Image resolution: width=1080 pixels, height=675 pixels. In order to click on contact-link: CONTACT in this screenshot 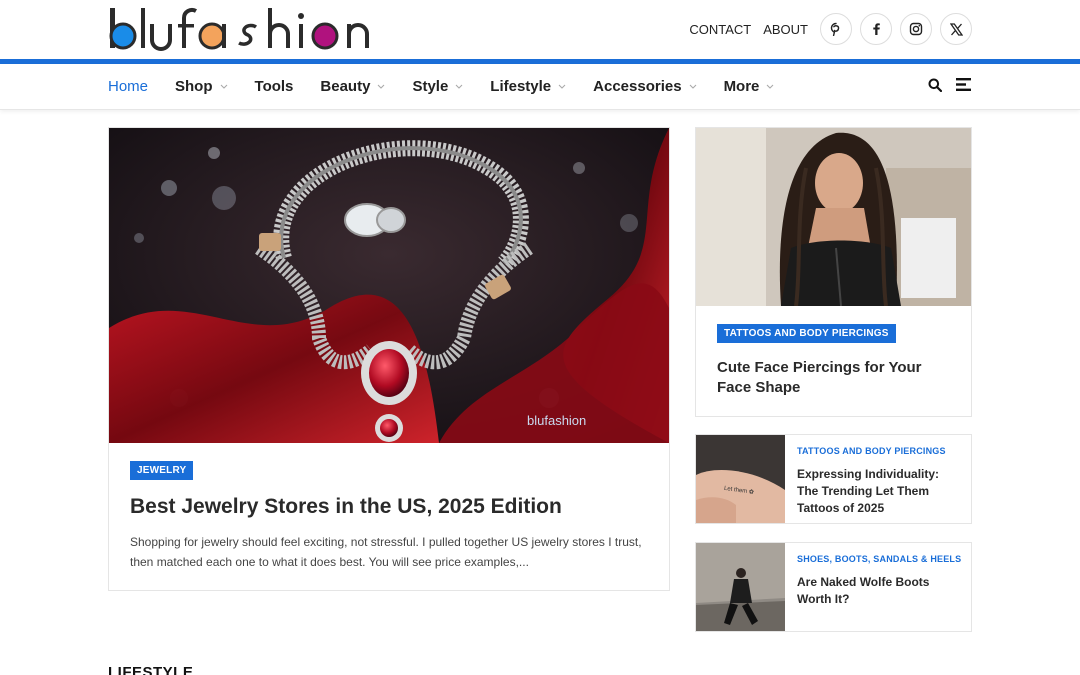, I will do `click(720, 29)`.